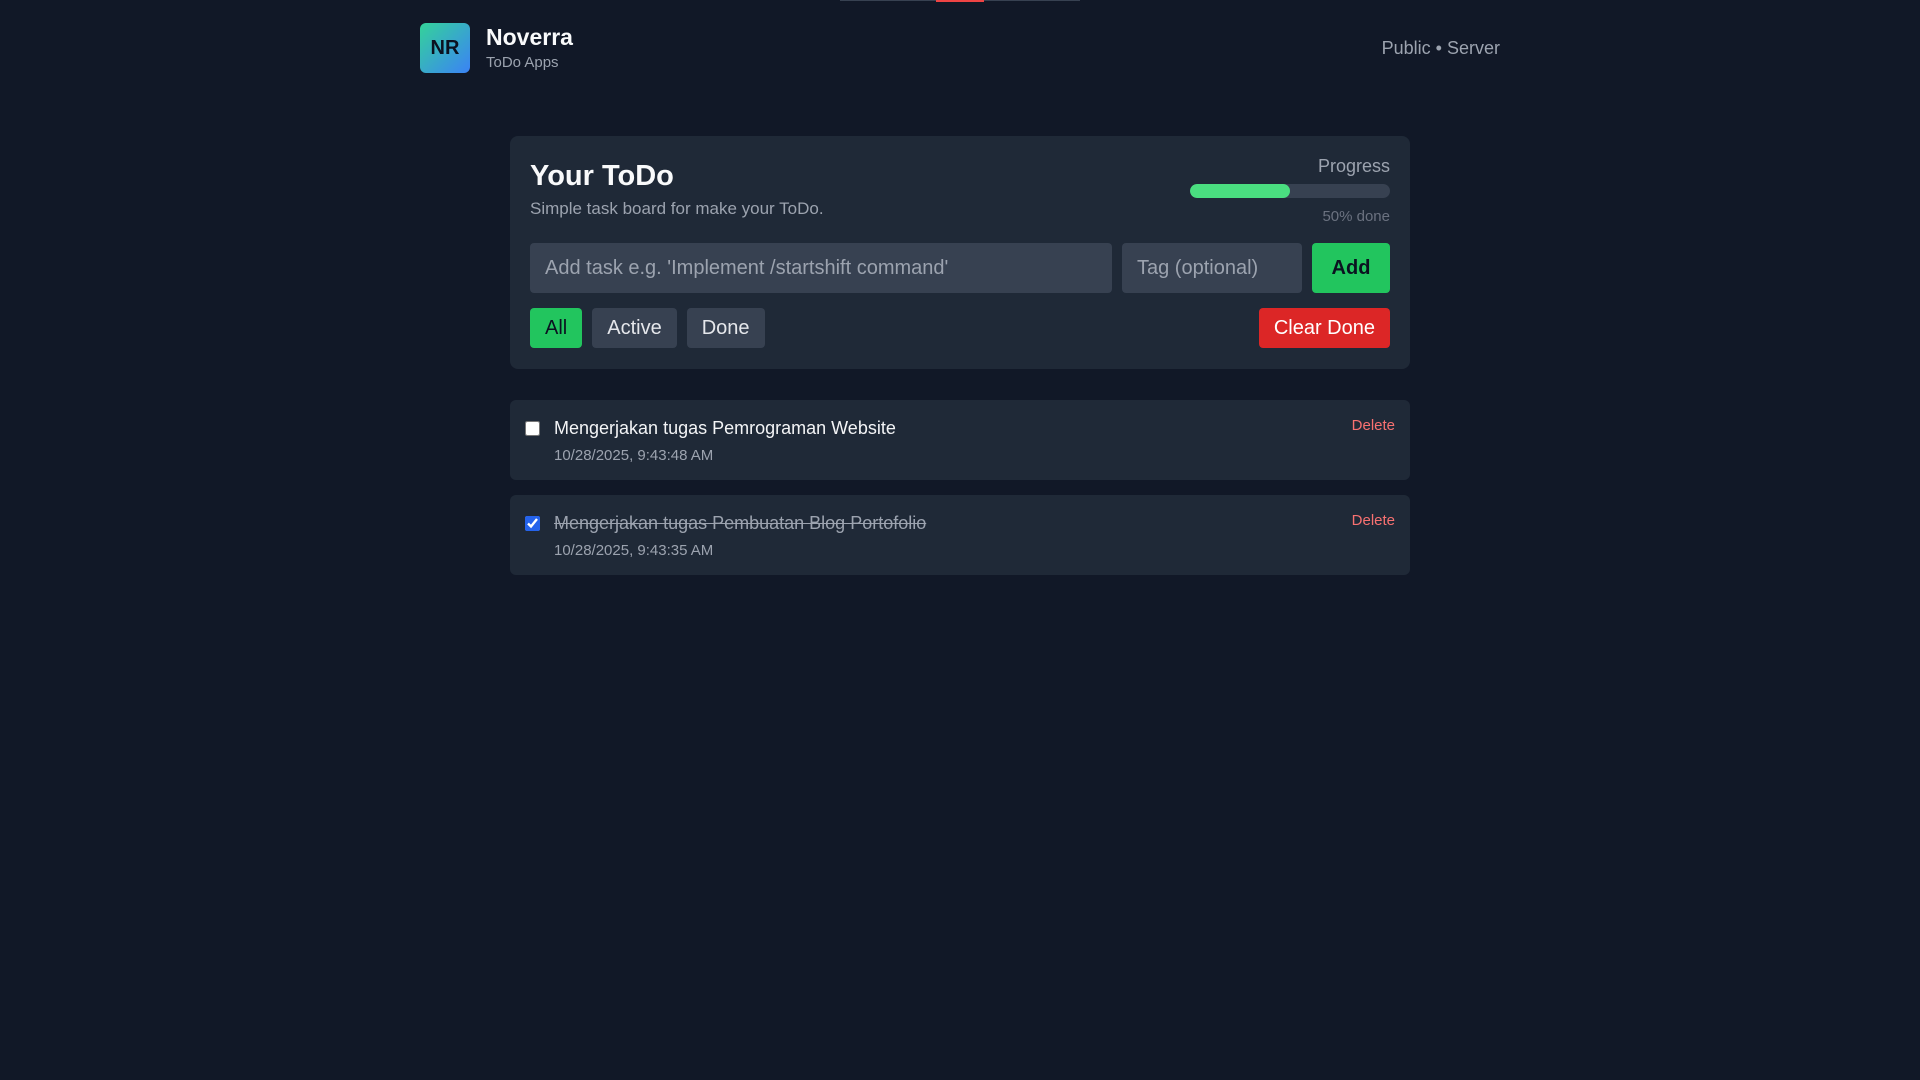  What do you see at coordinates (634, 550) in the screenshot?
I see `task-timestamp: 10/28/2025, 9:43:35 AM` at bounding box center [634, 550].